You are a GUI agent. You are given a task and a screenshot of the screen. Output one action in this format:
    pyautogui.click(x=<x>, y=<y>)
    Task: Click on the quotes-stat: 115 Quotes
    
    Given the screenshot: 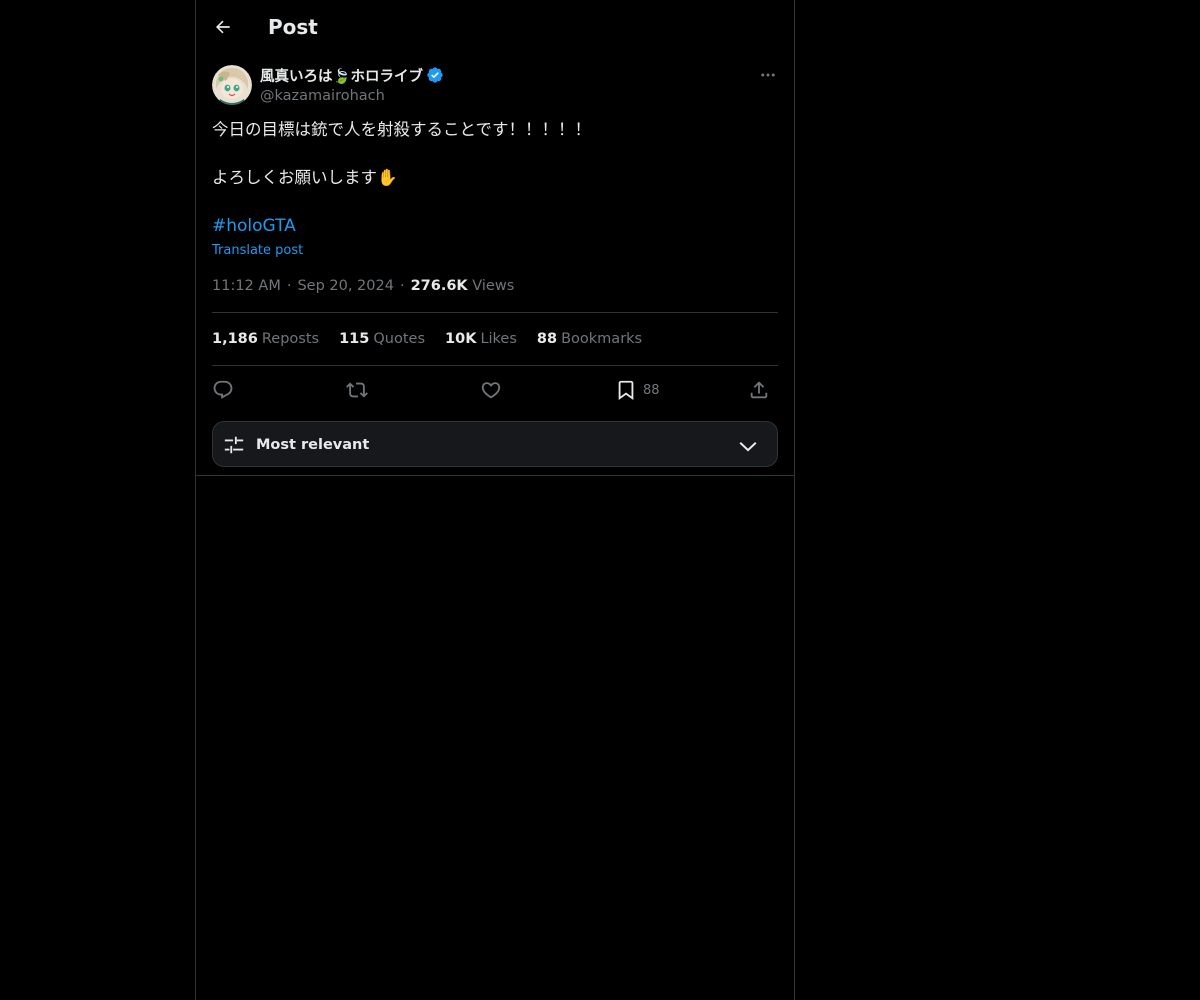 What is the action you would take?
    pyautogui.click(x=382, y=339)
    